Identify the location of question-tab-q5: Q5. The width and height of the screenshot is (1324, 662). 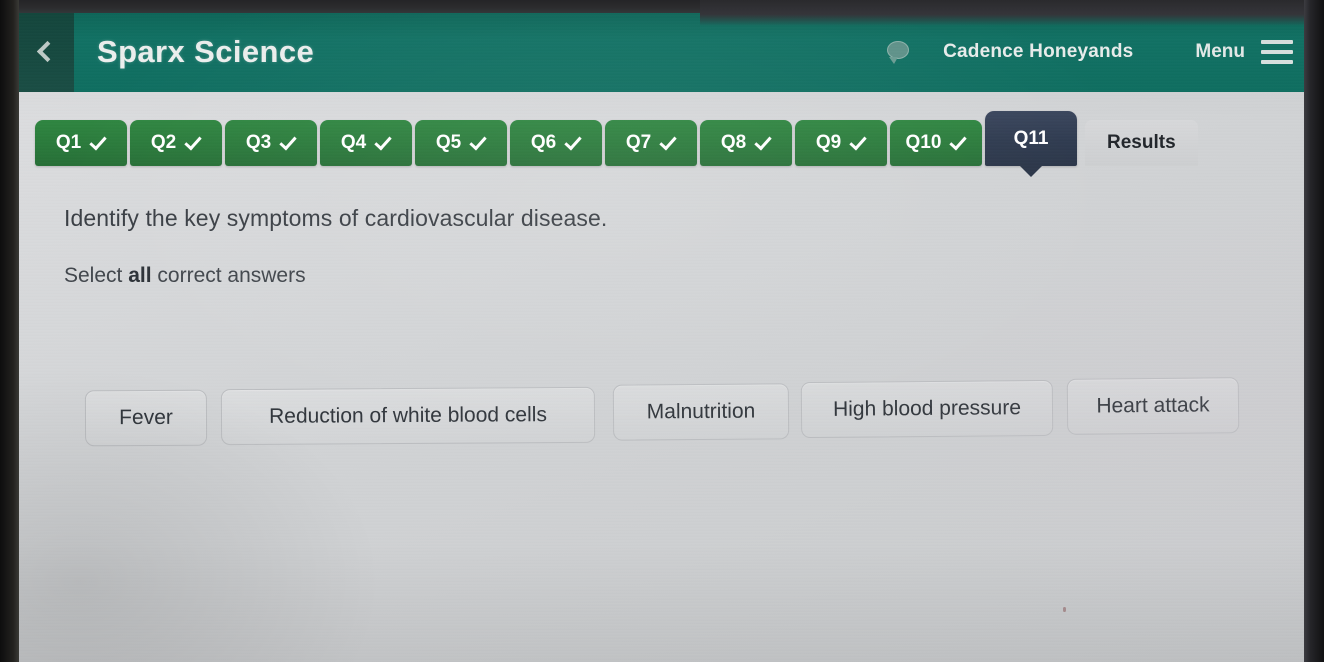
(461, 143).